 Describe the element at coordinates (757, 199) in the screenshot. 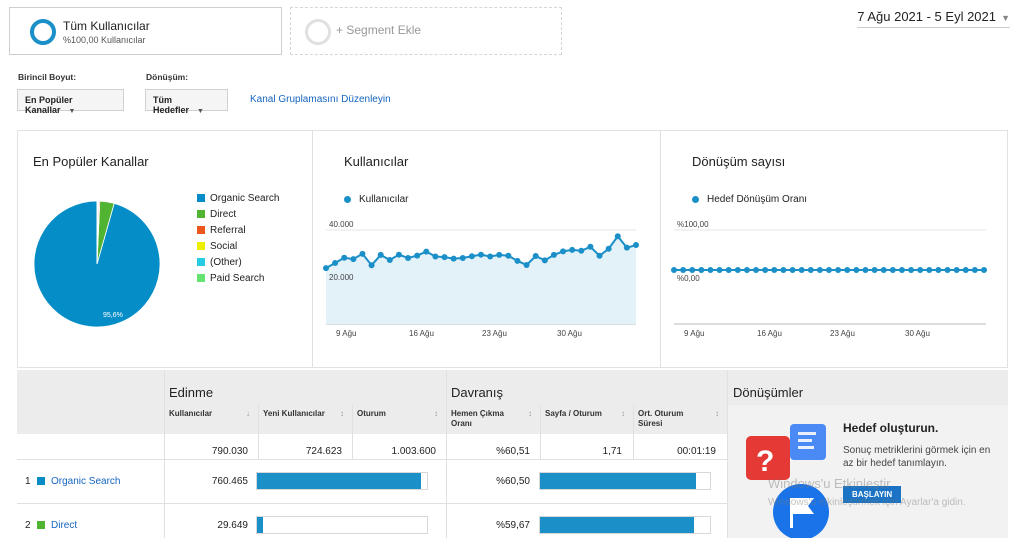

I see `conversion-series-label: Hedef Dönüşüm Oranı` at that location.